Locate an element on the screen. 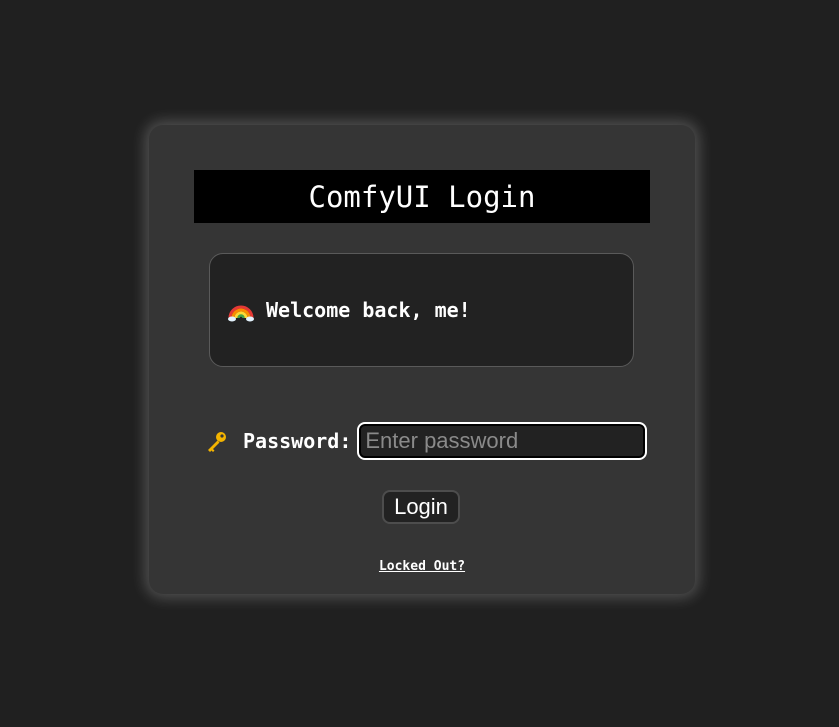  login-button: Login is located at coordinates (421, 507).